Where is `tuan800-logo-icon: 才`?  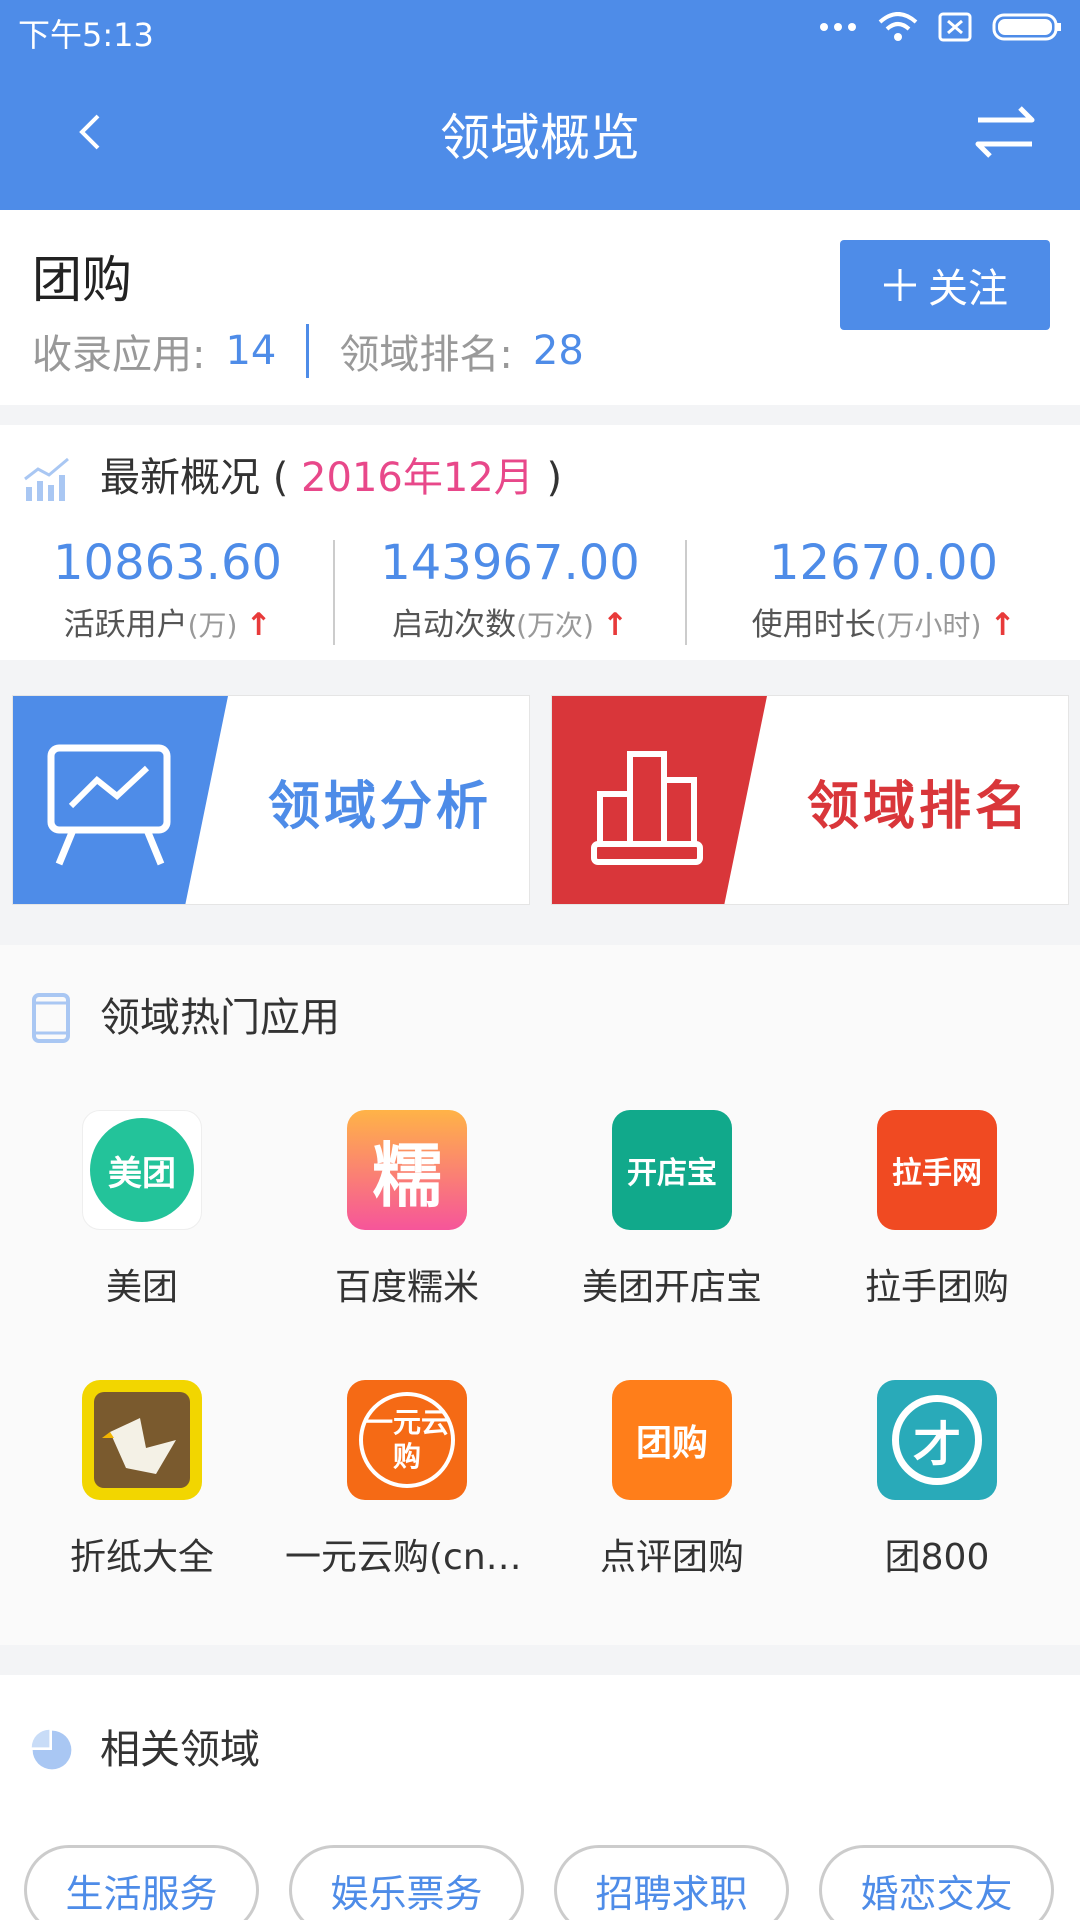
tuan800-logo-icon: 才 is located at coordinates (937, 1440).